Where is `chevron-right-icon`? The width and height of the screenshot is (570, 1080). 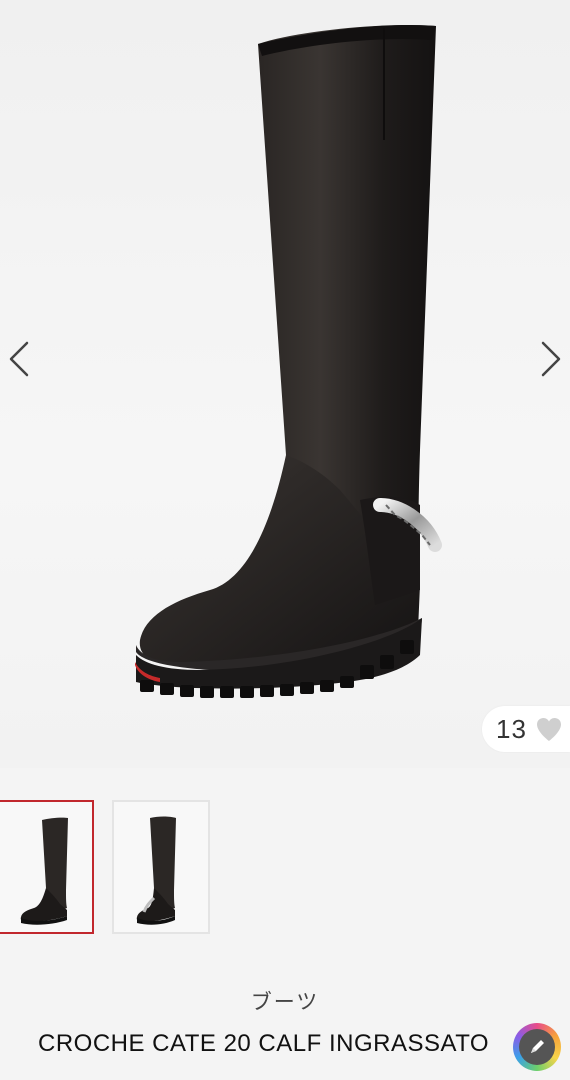
chevron-right-icon is located at coordinates (551, 359).